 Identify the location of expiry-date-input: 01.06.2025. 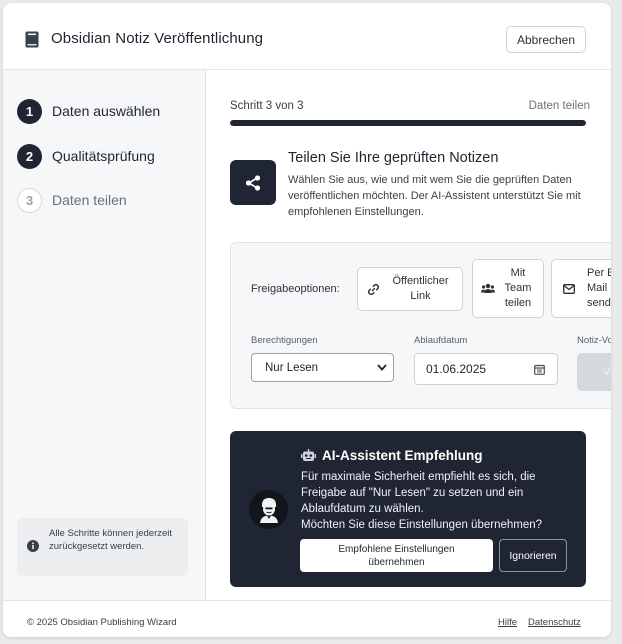
(486, 369).